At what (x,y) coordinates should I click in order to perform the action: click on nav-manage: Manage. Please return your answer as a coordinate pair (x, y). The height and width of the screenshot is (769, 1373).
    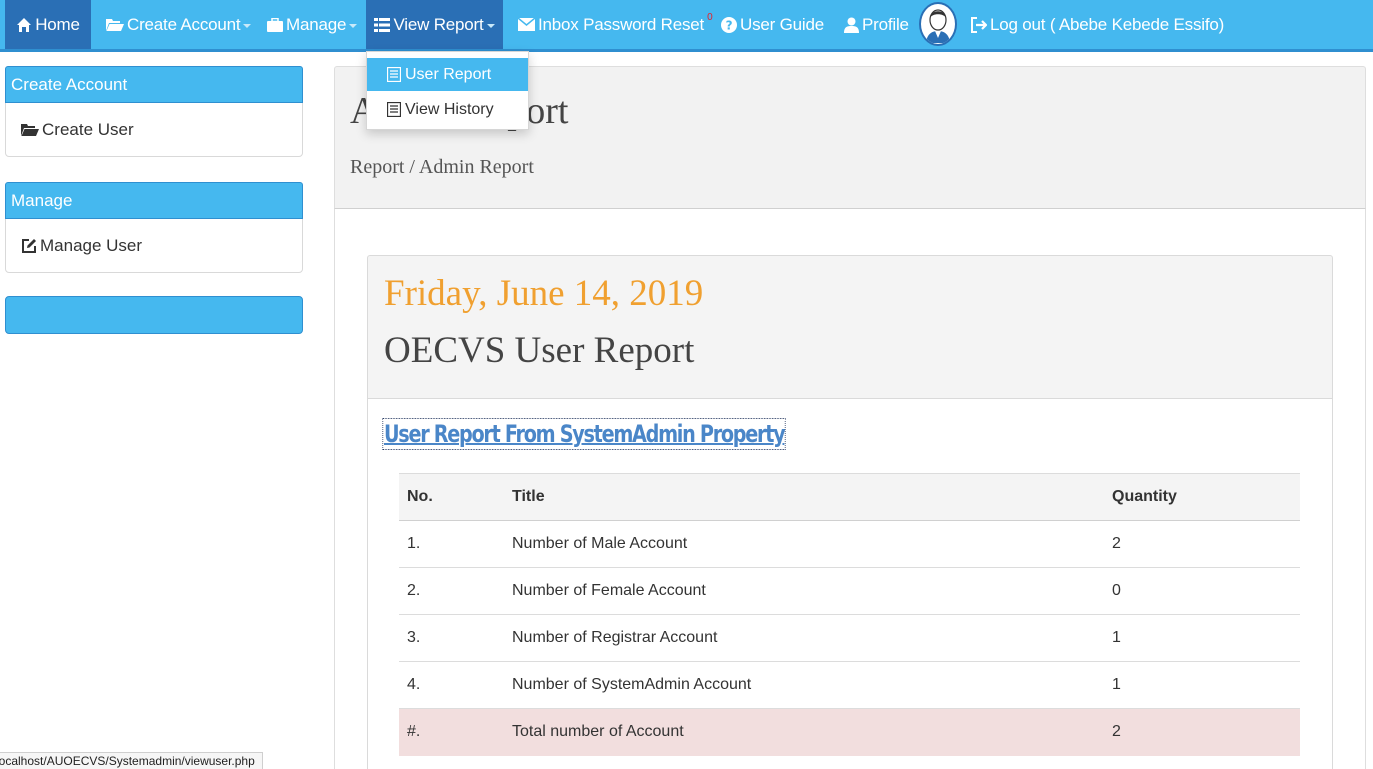
    Looking at the image, I should click on (312, 24).